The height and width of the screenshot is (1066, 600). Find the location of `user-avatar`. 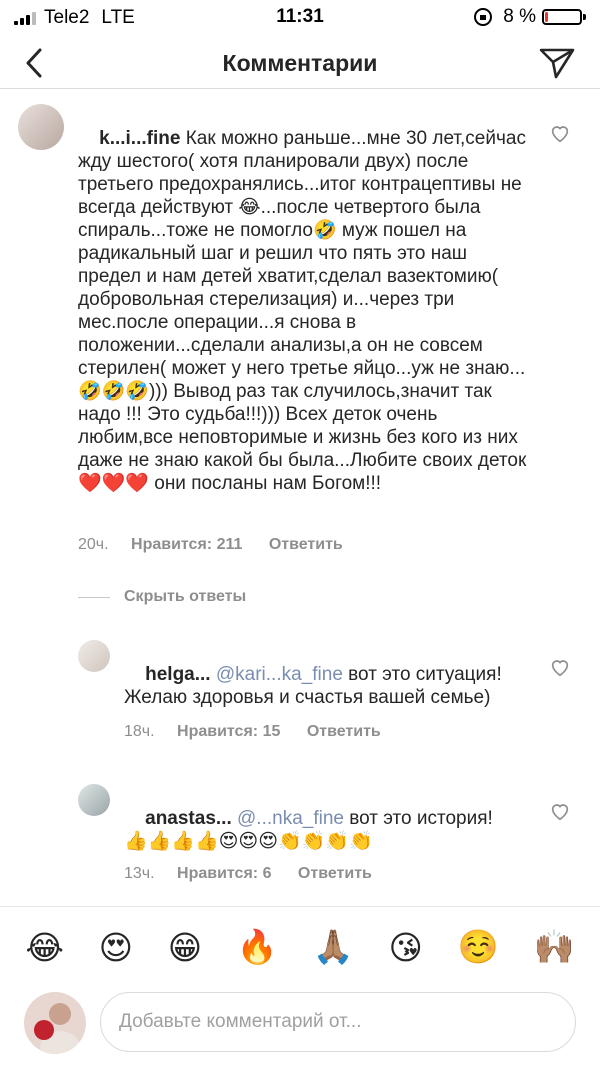

user-avatar is located at coordinates (55, 1023).